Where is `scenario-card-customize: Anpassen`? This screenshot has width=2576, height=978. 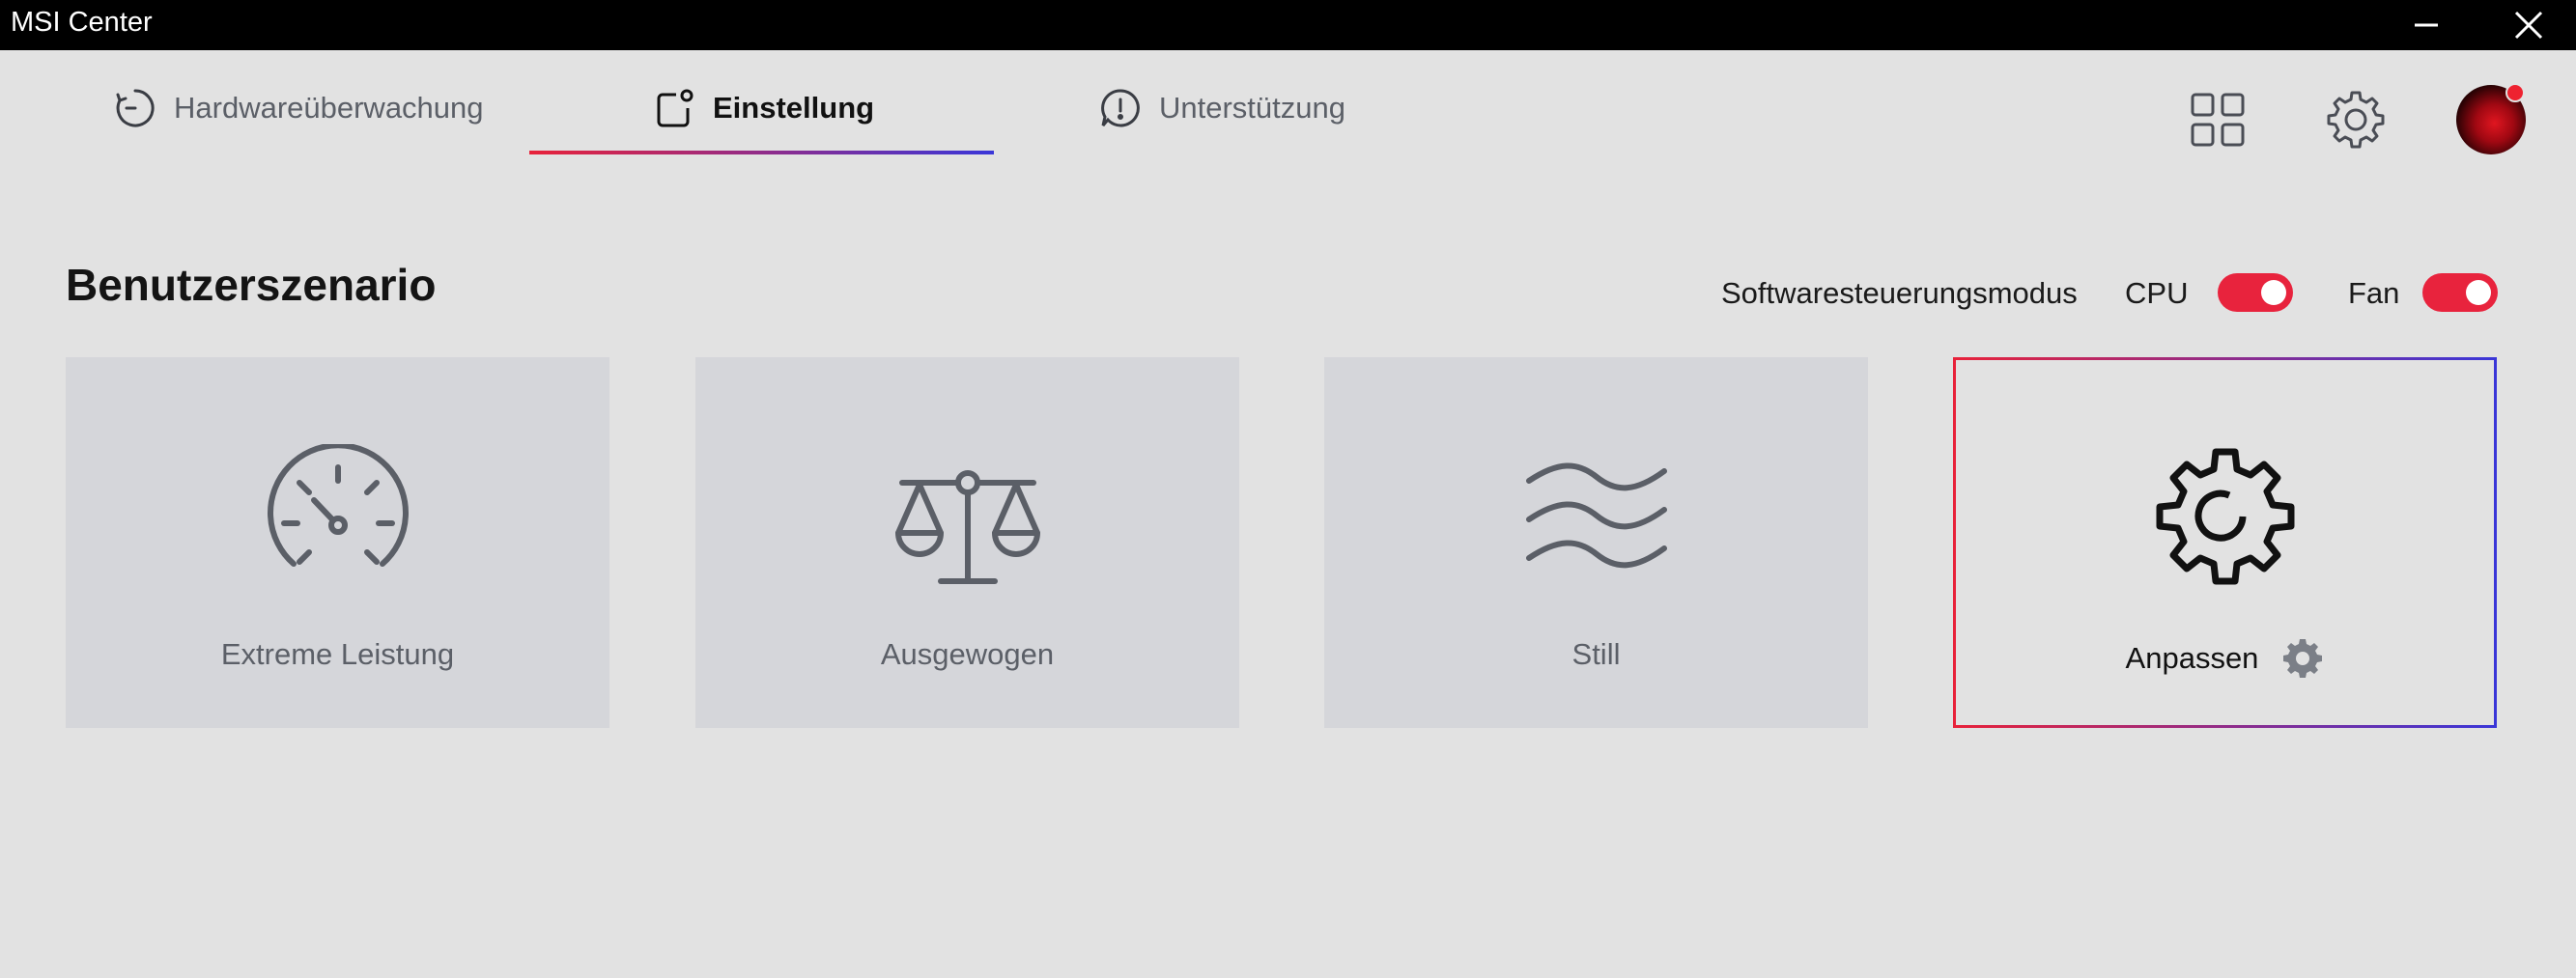 scenario-card-customize: Anpassen is located at coordinates (2225, 542).